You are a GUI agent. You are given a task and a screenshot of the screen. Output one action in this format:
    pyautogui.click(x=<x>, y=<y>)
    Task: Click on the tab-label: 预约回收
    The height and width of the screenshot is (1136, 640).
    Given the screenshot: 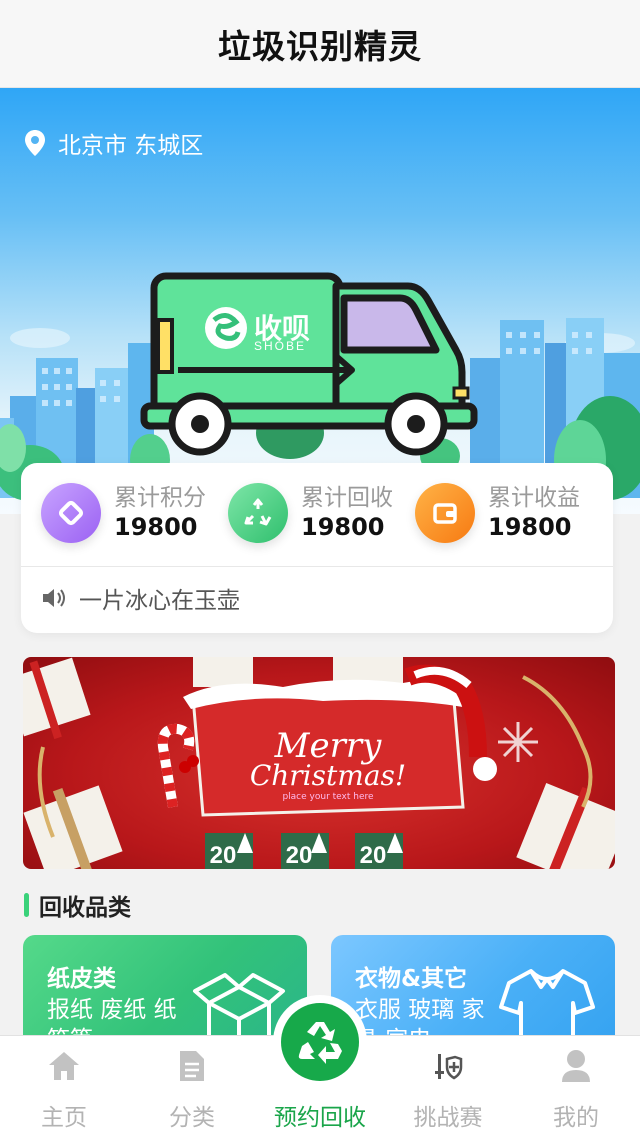 What is the action you would take?
    pyautogui.click(x=320, y=1118)
    